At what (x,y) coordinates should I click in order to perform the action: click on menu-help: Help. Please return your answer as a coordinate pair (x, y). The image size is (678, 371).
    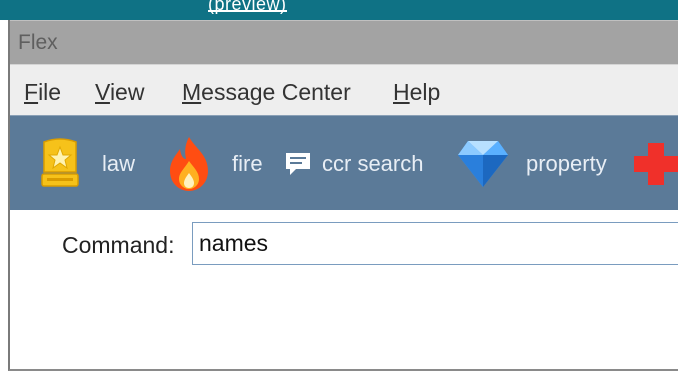
    Looking at the image, I should click on (416, 92).